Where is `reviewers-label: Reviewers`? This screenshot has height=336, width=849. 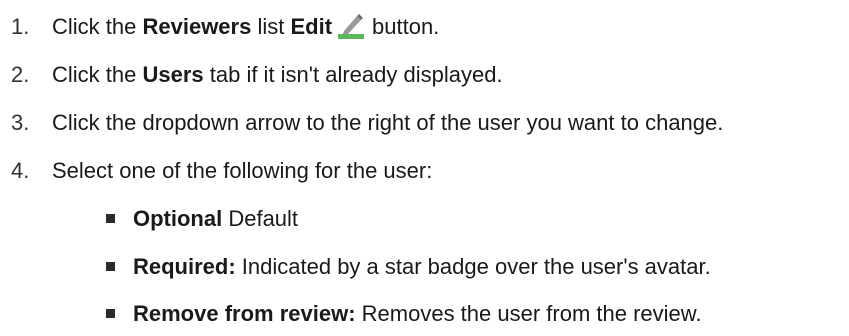
reviewers-label: Reviewers is located at coordinates (197, 26).